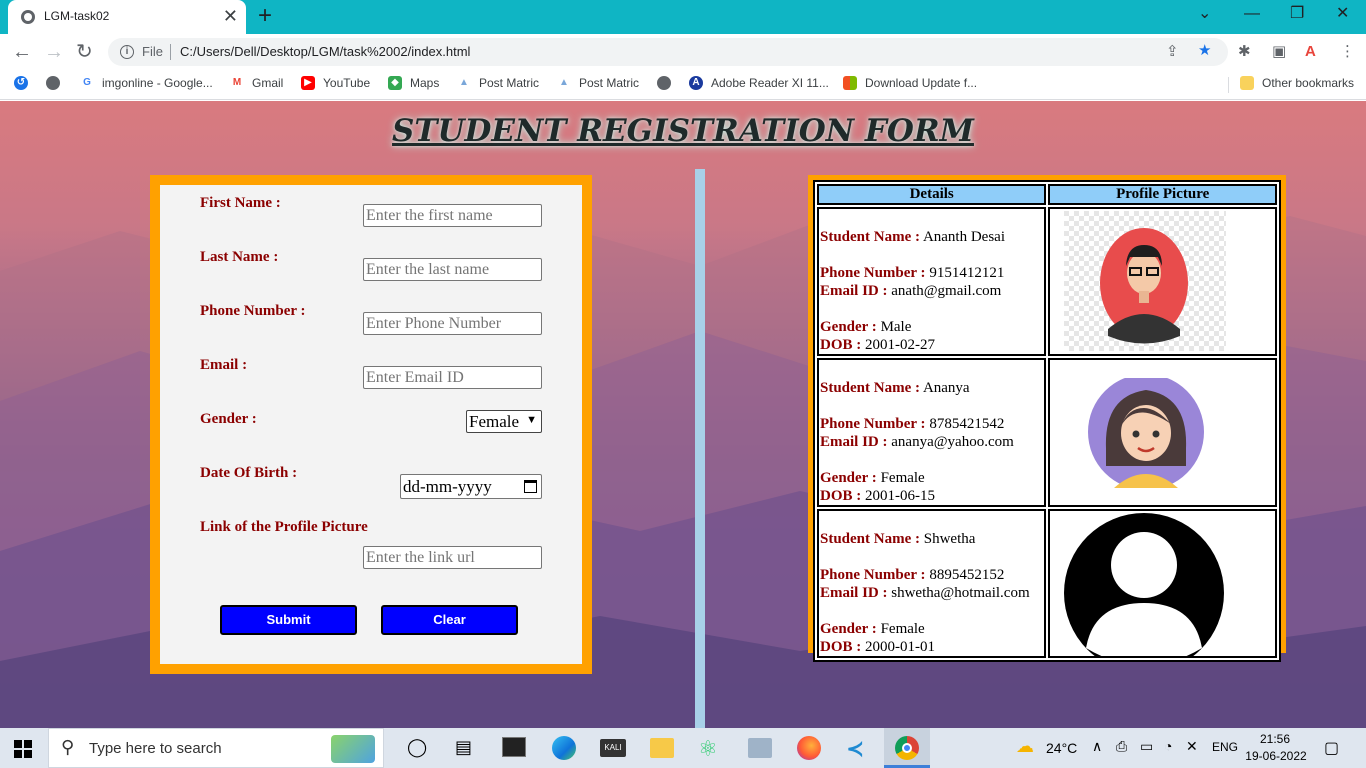  I want to click on taskbar-search-box: ⚲ Type here to search, so click(216, 748).